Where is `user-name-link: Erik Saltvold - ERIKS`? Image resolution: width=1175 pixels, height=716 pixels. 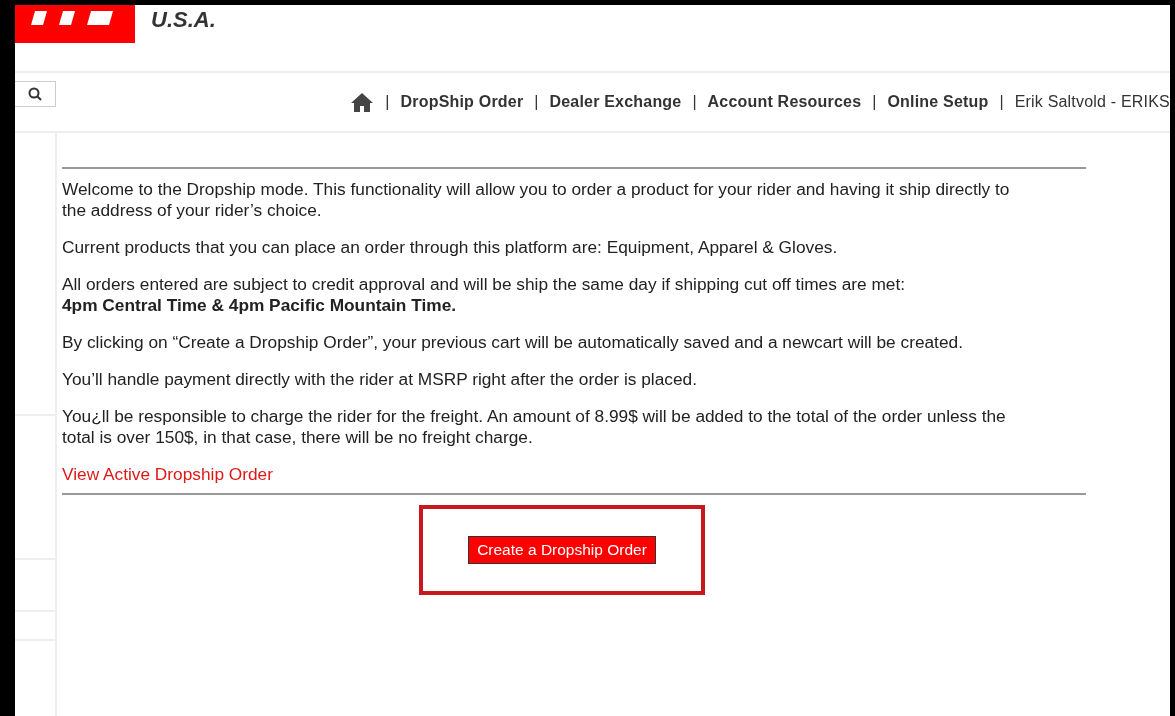
user-name-link: Erik Saltvold - ERIKS is located at coordinates (1092, 102).